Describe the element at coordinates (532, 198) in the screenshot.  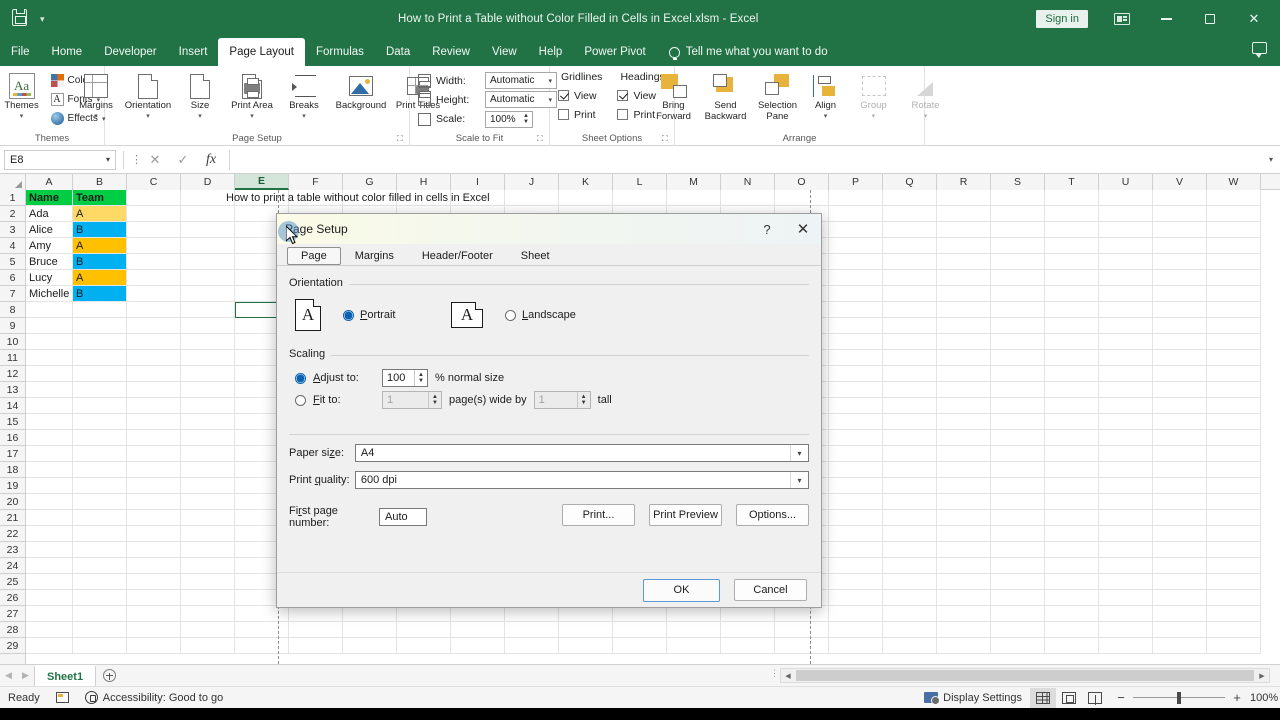
I see `cell-J1` at that location.